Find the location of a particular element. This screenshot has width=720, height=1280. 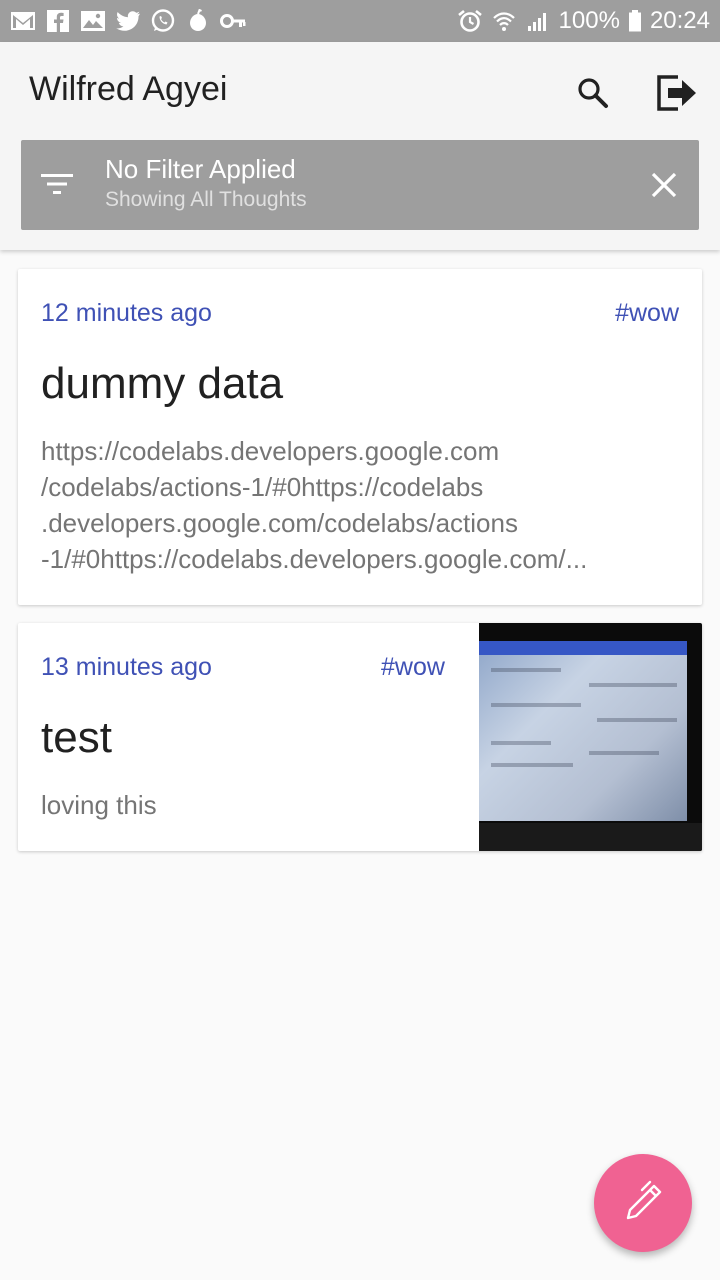

whatsapp-icon is located at coordinates (163, 21).